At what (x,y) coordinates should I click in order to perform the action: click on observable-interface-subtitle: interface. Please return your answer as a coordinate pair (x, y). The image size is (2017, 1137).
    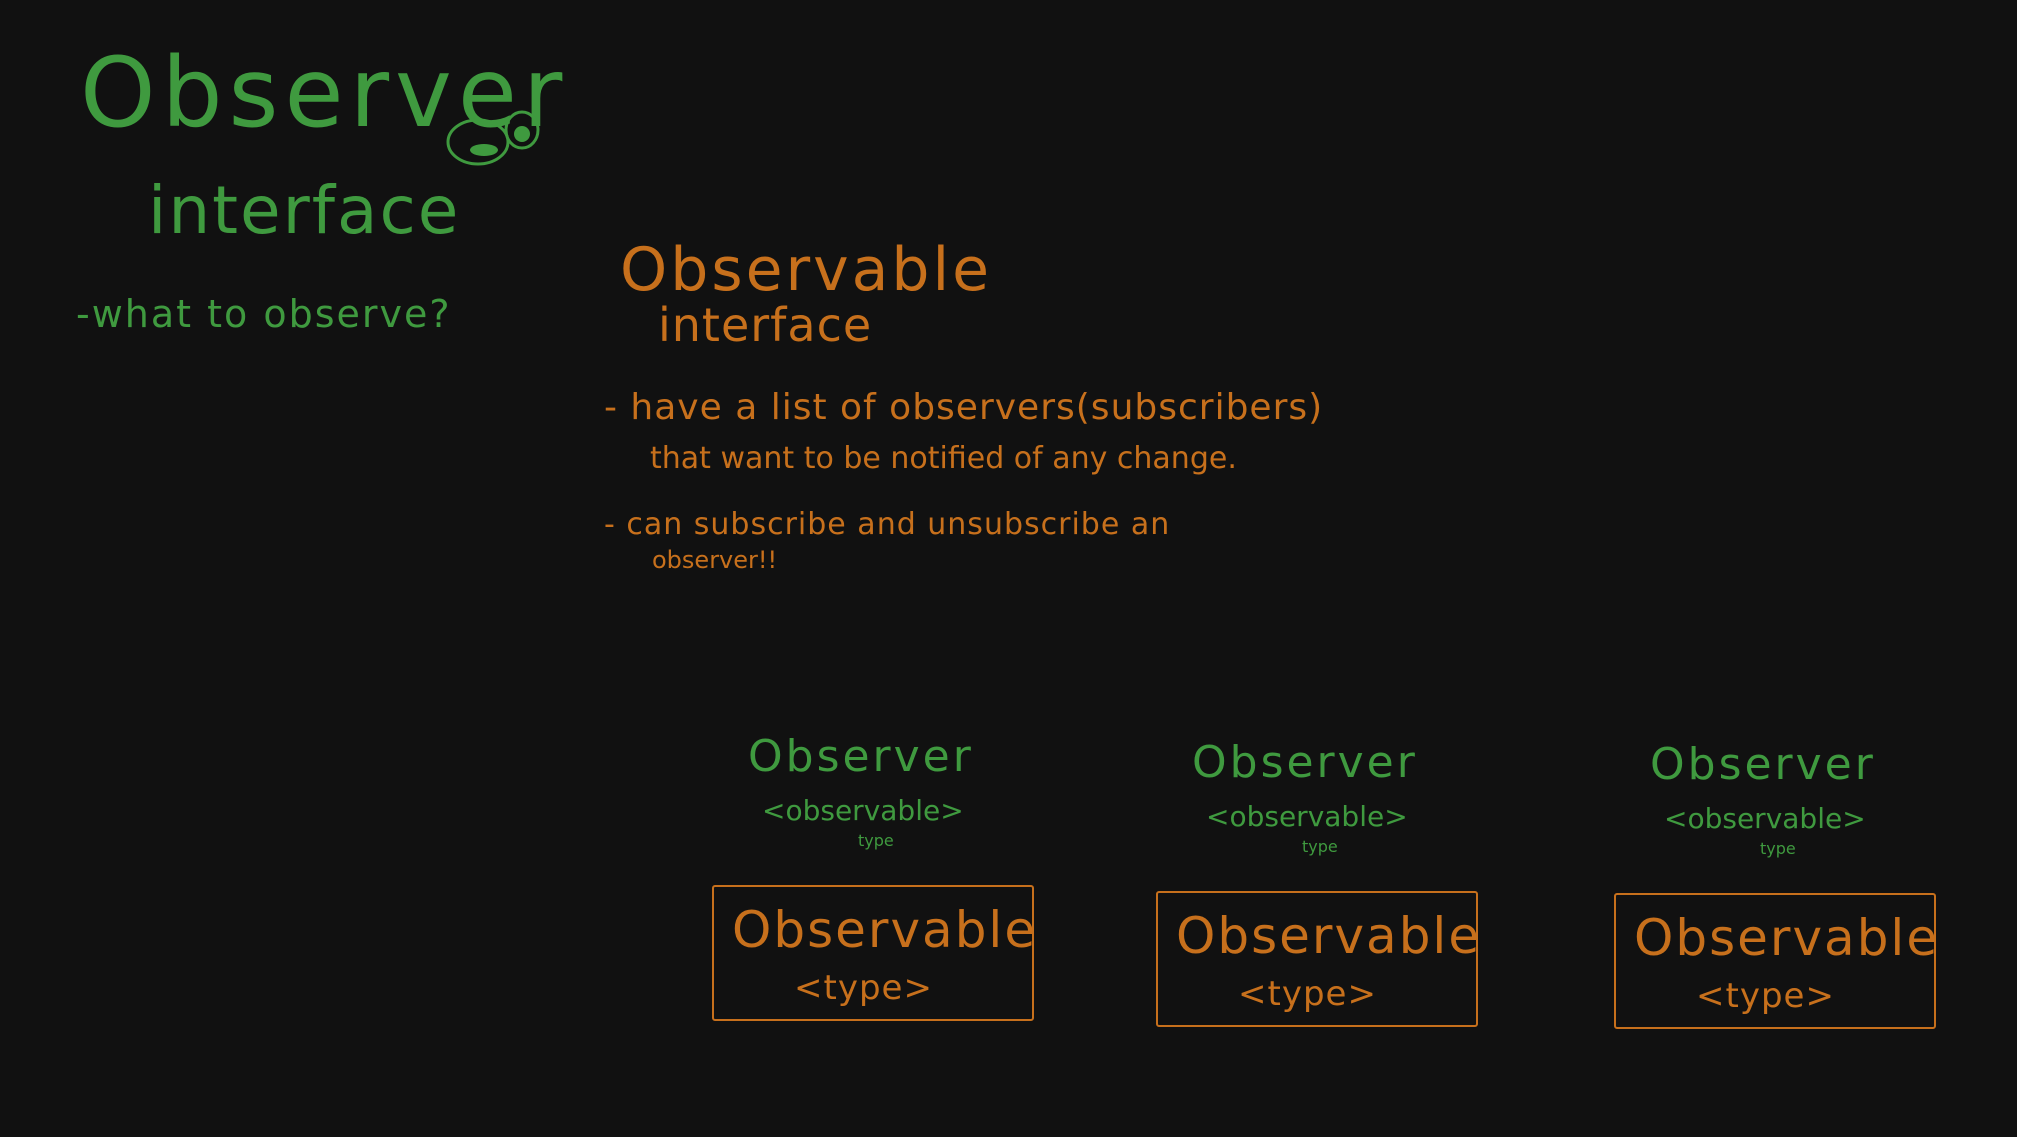
    Looking at the image, I should click on (765, 325).